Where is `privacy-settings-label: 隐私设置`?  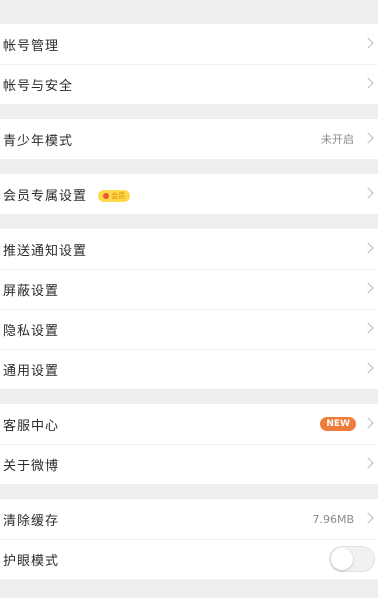 privacy-settings-label: 隐私设置 is located at coordinates (31, 331).